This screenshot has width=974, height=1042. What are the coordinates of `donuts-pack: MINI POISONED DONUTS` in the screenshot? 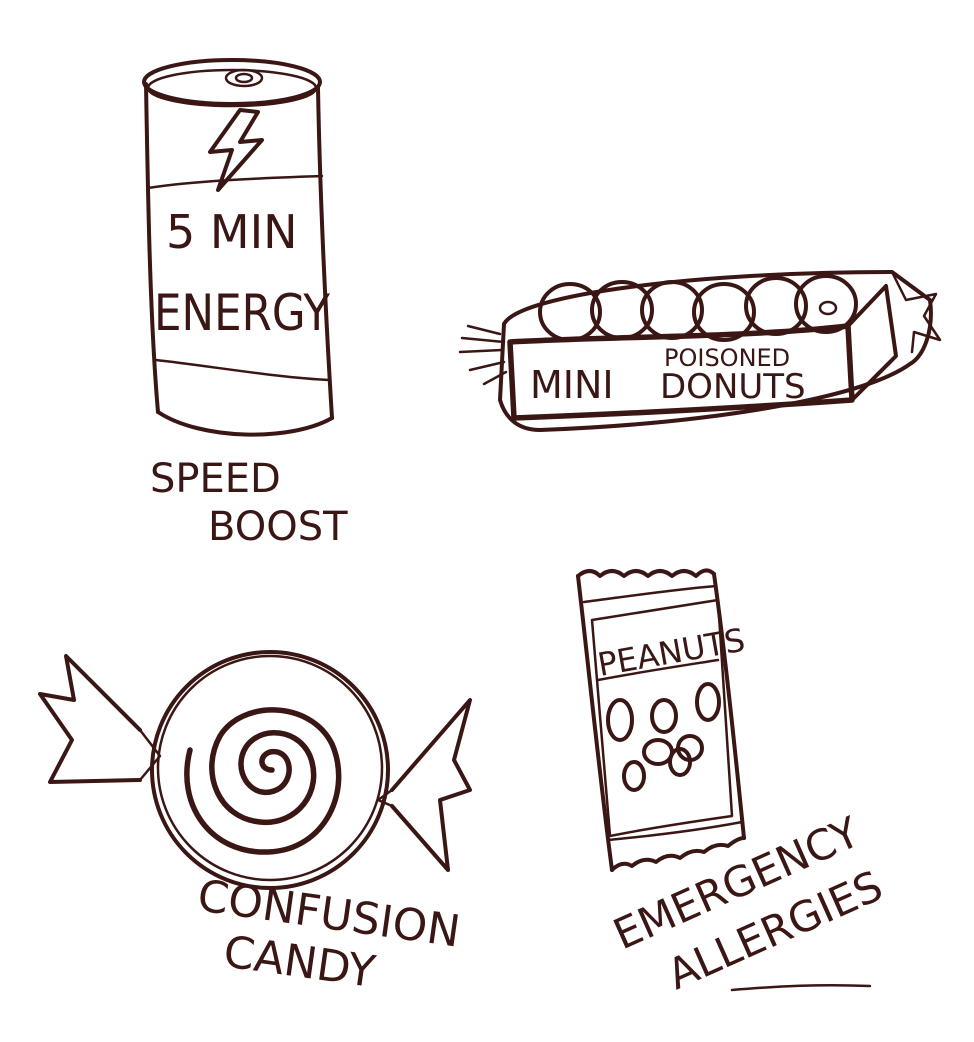 It's located at (700, 351).